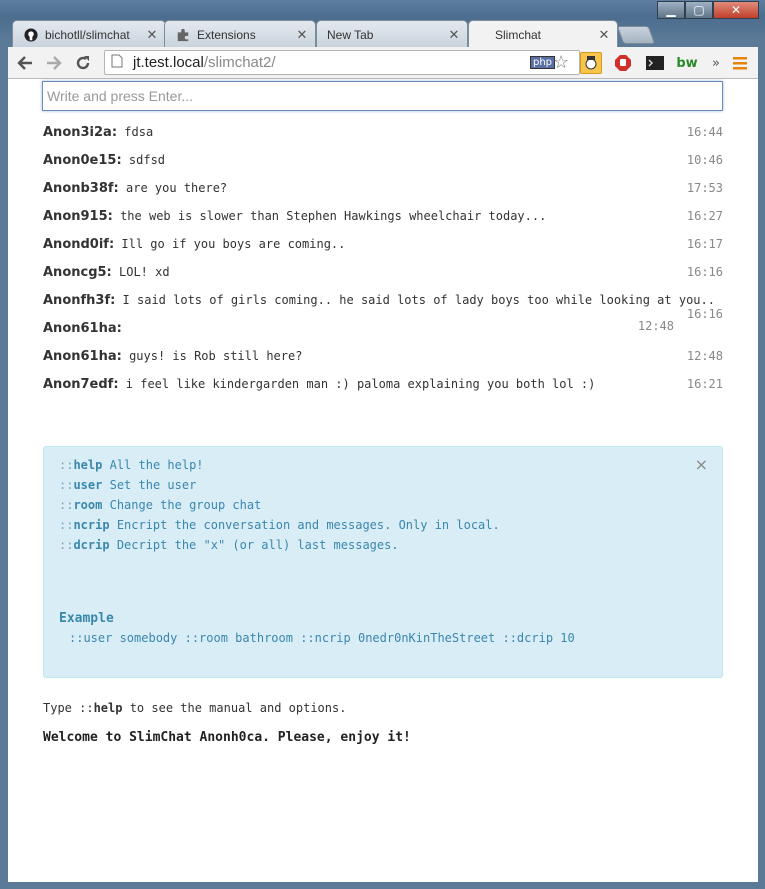  What do you see at coordinates (383, 167) in the screenshot?
I see `list-item: Anon0e15: sdfsd 10:46` at bounding box center [383, 167].